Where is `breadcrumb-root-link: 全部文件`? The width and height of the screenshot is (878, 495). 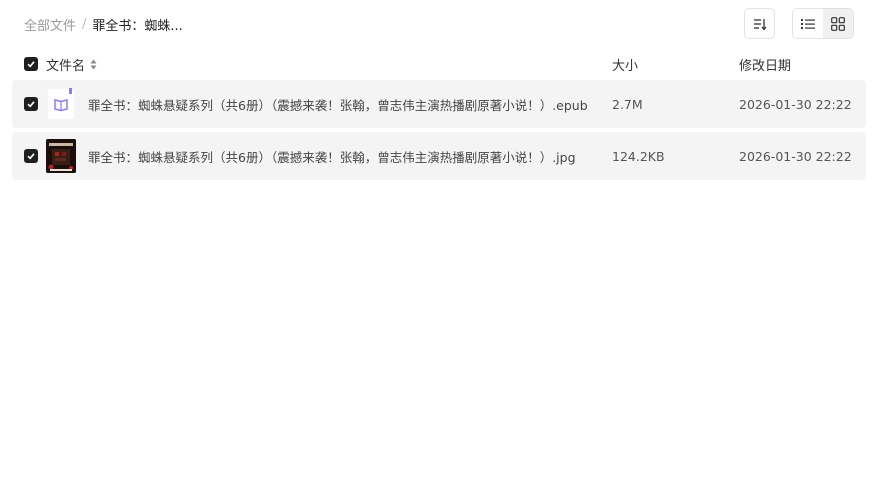
breadcrumb-root-link: 全部文件 is located at coordinates (50, 24).